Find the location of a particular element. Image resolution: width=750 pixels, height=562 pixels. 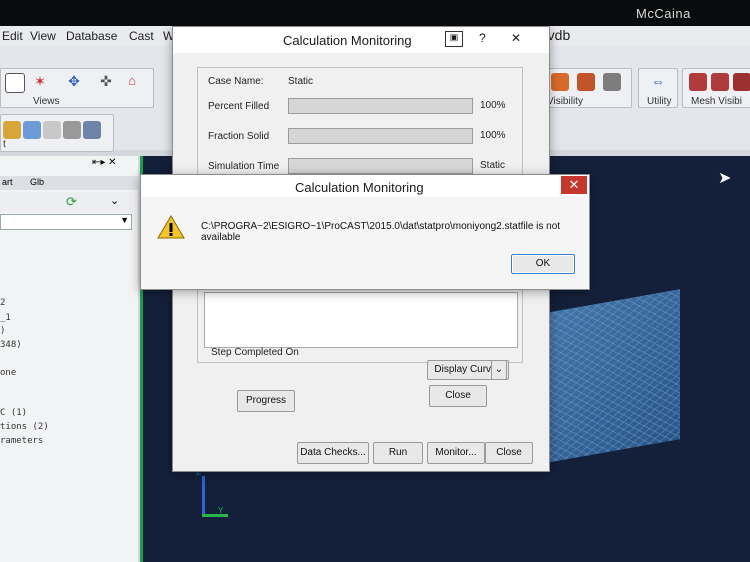

percent-filled-bar is located at coordinates (380, 106).